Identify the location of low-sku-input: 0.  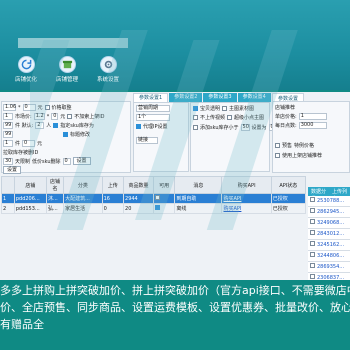
(66, 161).